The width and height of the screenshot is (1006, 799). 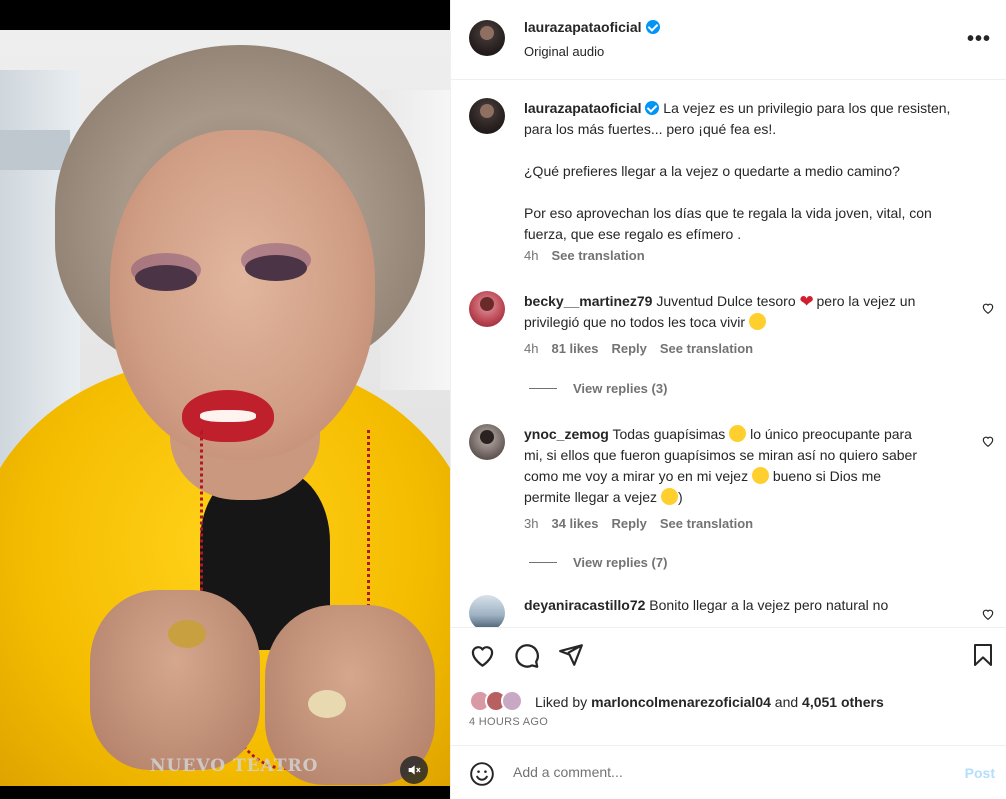 What do you see at coordinates (620, 562) in the screenshot?
I see `view-replies-label: View replies (7)` at bounding box center [620, 562].